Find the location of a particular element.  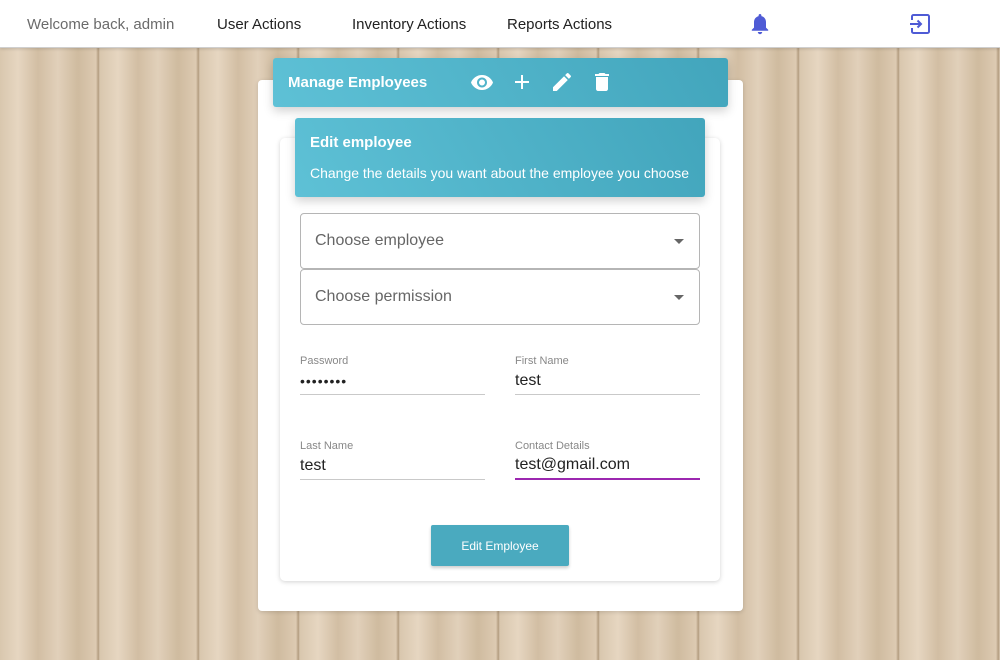

first-name-input is located at coordinates (607, 381).